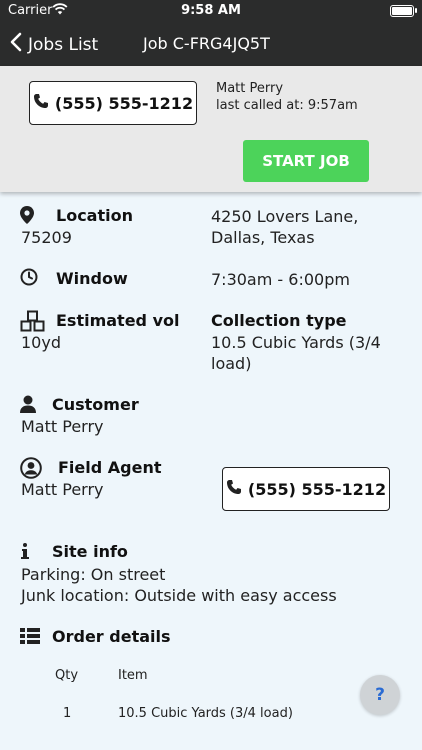  What do you see at coordinates (111, 636) in the screenshot?
I see `order-details-label: Order details` at bounding box center [111, 636].